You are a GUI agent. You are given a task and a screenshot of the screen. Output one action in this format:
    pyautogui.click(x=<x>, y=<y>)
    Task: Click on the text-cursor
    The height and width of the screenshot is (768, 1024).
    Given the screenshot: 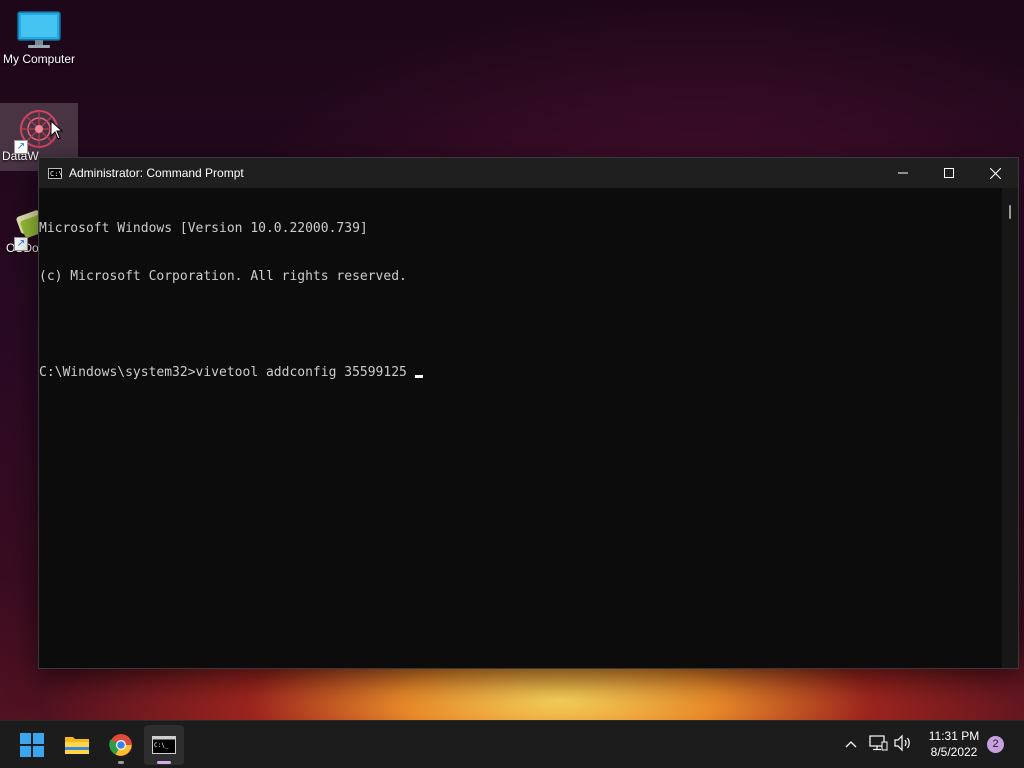 What is the action you would take?
    pyautogui.click(x=418, y=376)
    